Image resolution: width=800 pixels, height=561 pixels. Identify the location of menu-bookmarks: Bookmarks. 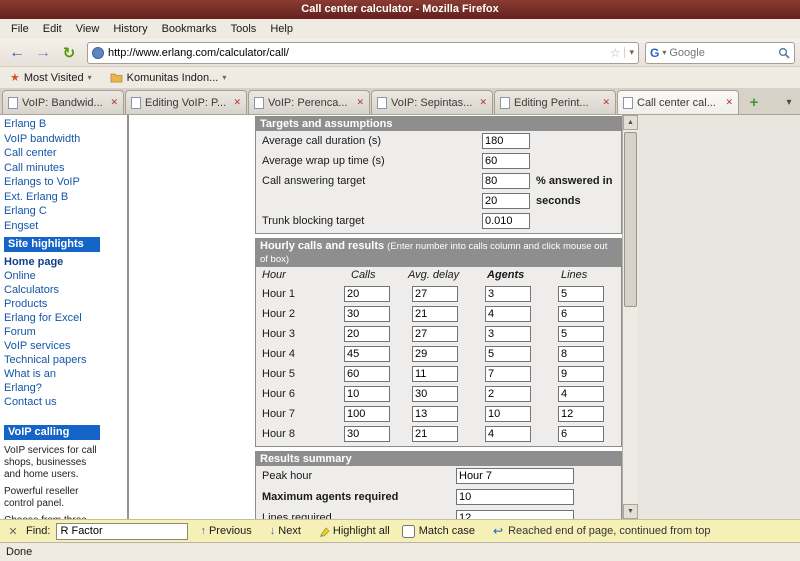
(189, 29).